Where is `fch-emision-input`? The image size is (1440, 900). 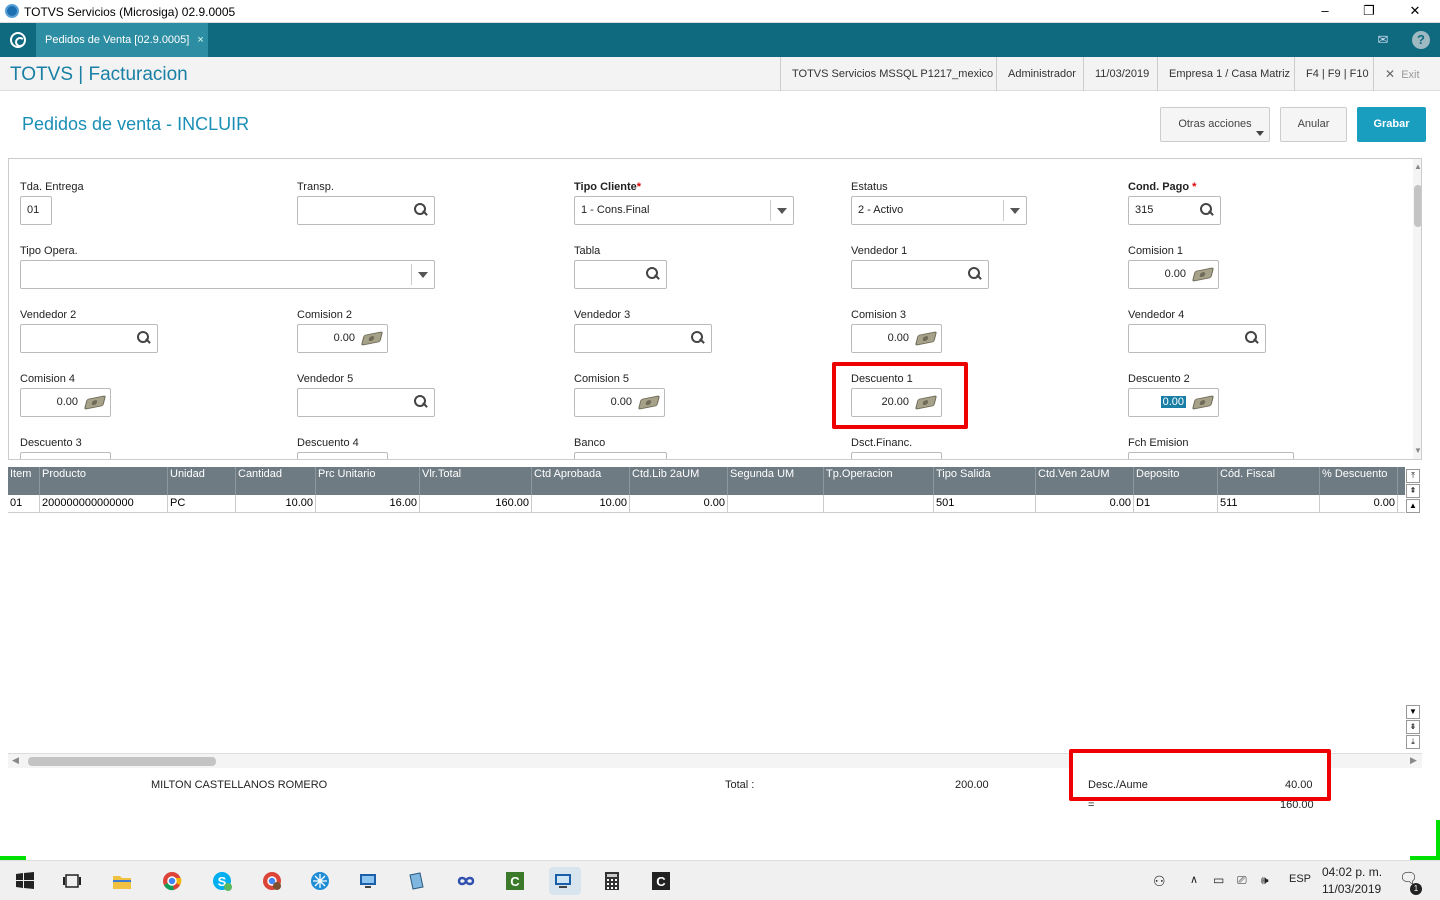 fch-emision-input is located at coordinates (1211, 455).